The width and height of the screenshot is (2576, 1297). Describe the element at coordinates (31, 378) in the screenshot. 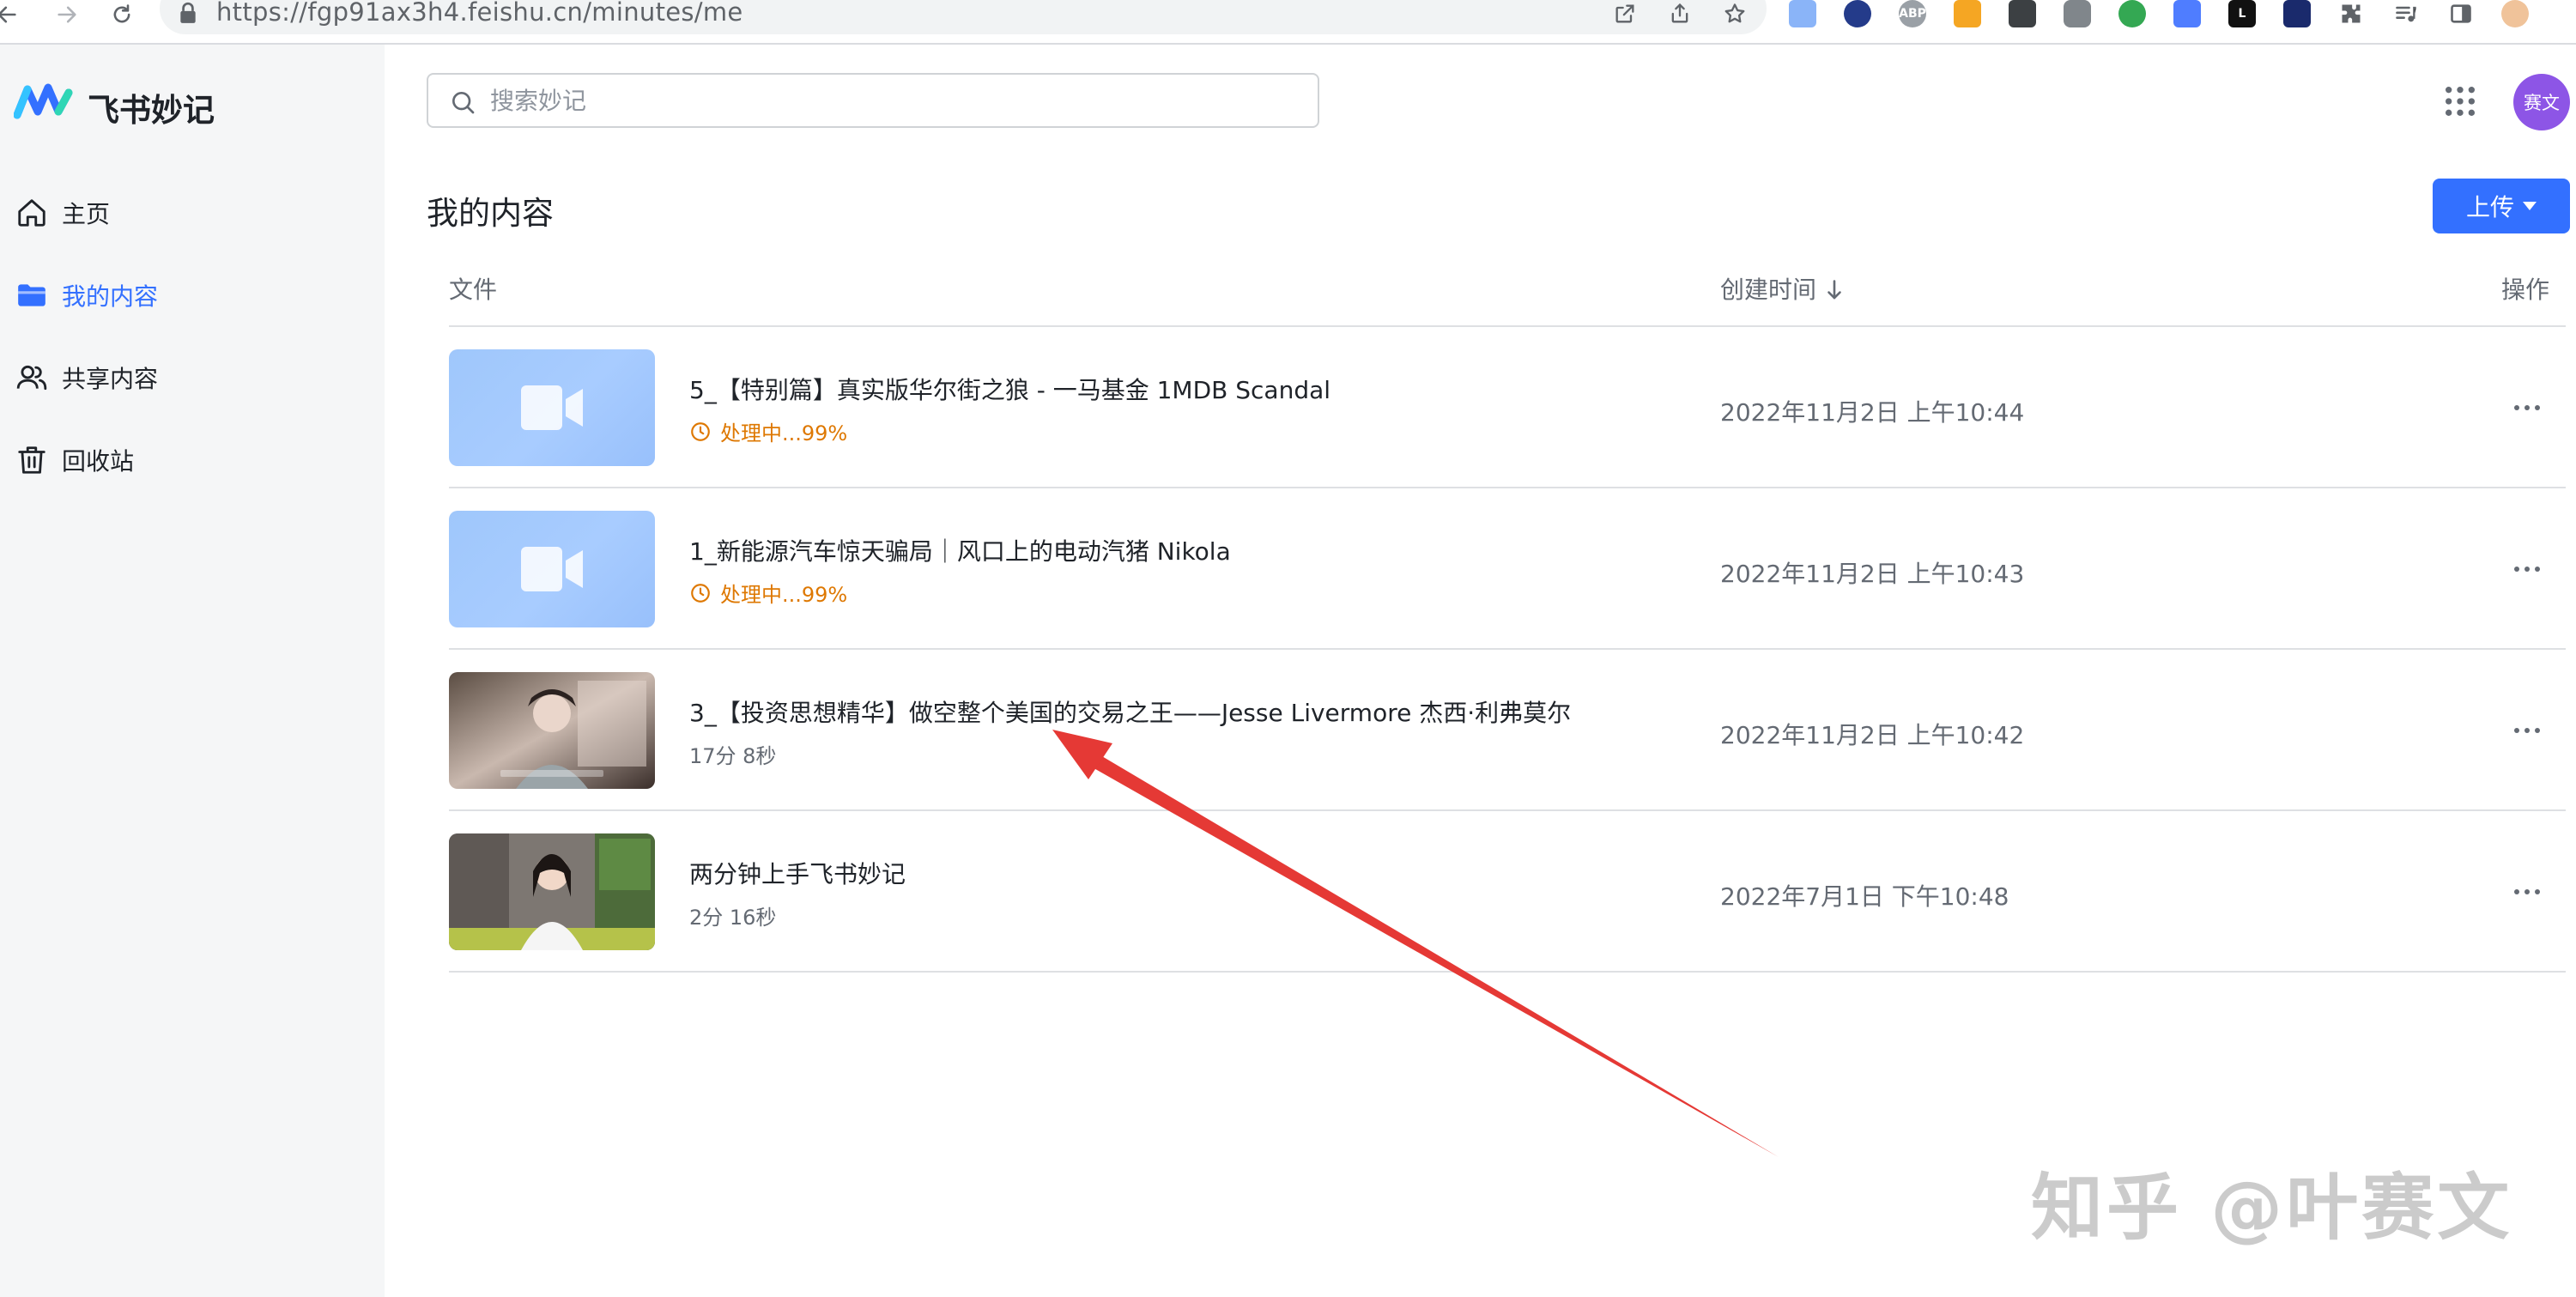

I see `people-icon` at that location.